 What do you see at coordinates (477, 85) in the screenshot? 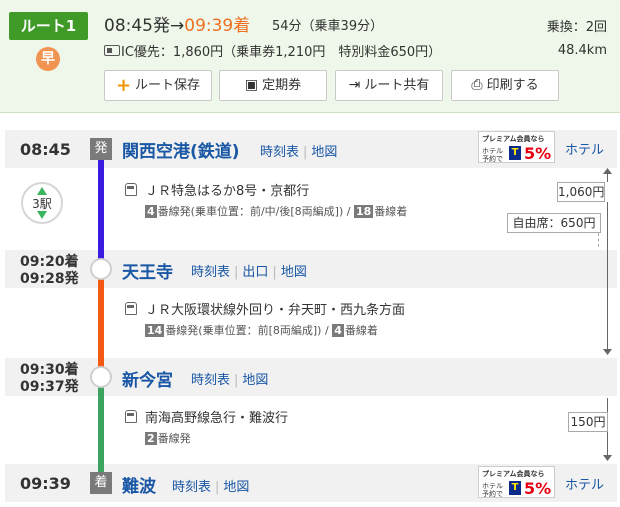
I see `printer-icon: ⎙` at bounding box center [477, 85].